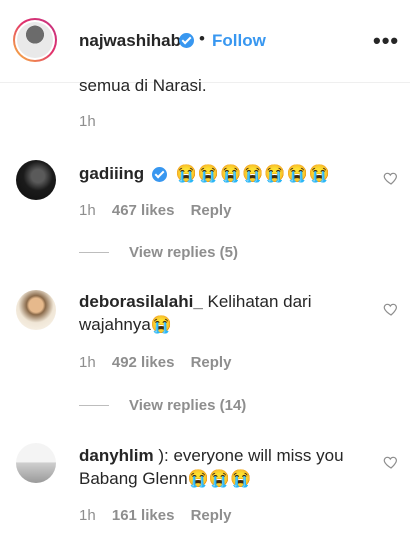 The image size is (410, 540). What do you see at coordinates (111, 173) in the screenshot?
I see `commenter-username: gadiiing` at bounding box center [111, 173].